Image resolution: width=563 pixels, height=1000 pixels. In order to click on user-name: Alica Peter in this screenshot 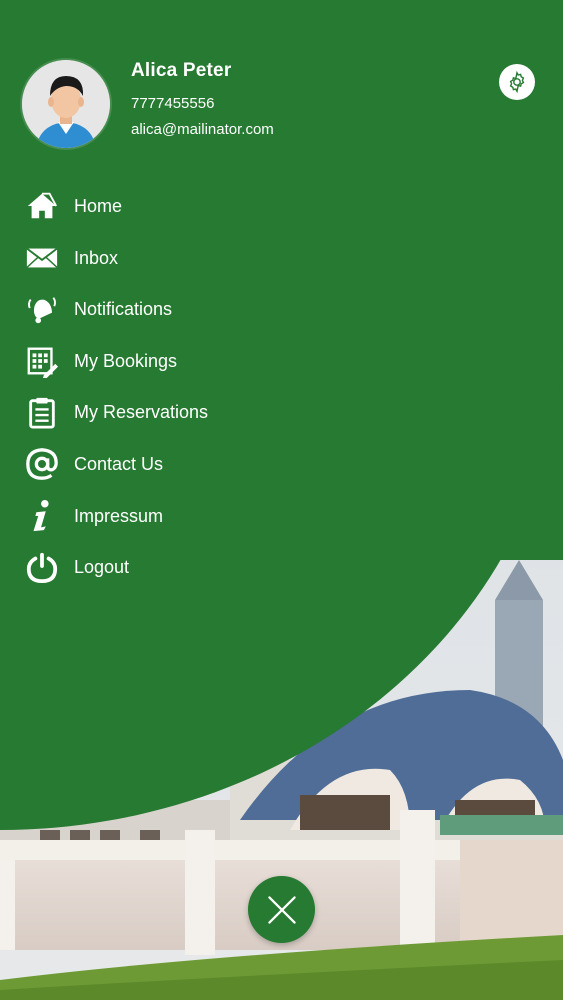, I will do `click(181, 70)`.